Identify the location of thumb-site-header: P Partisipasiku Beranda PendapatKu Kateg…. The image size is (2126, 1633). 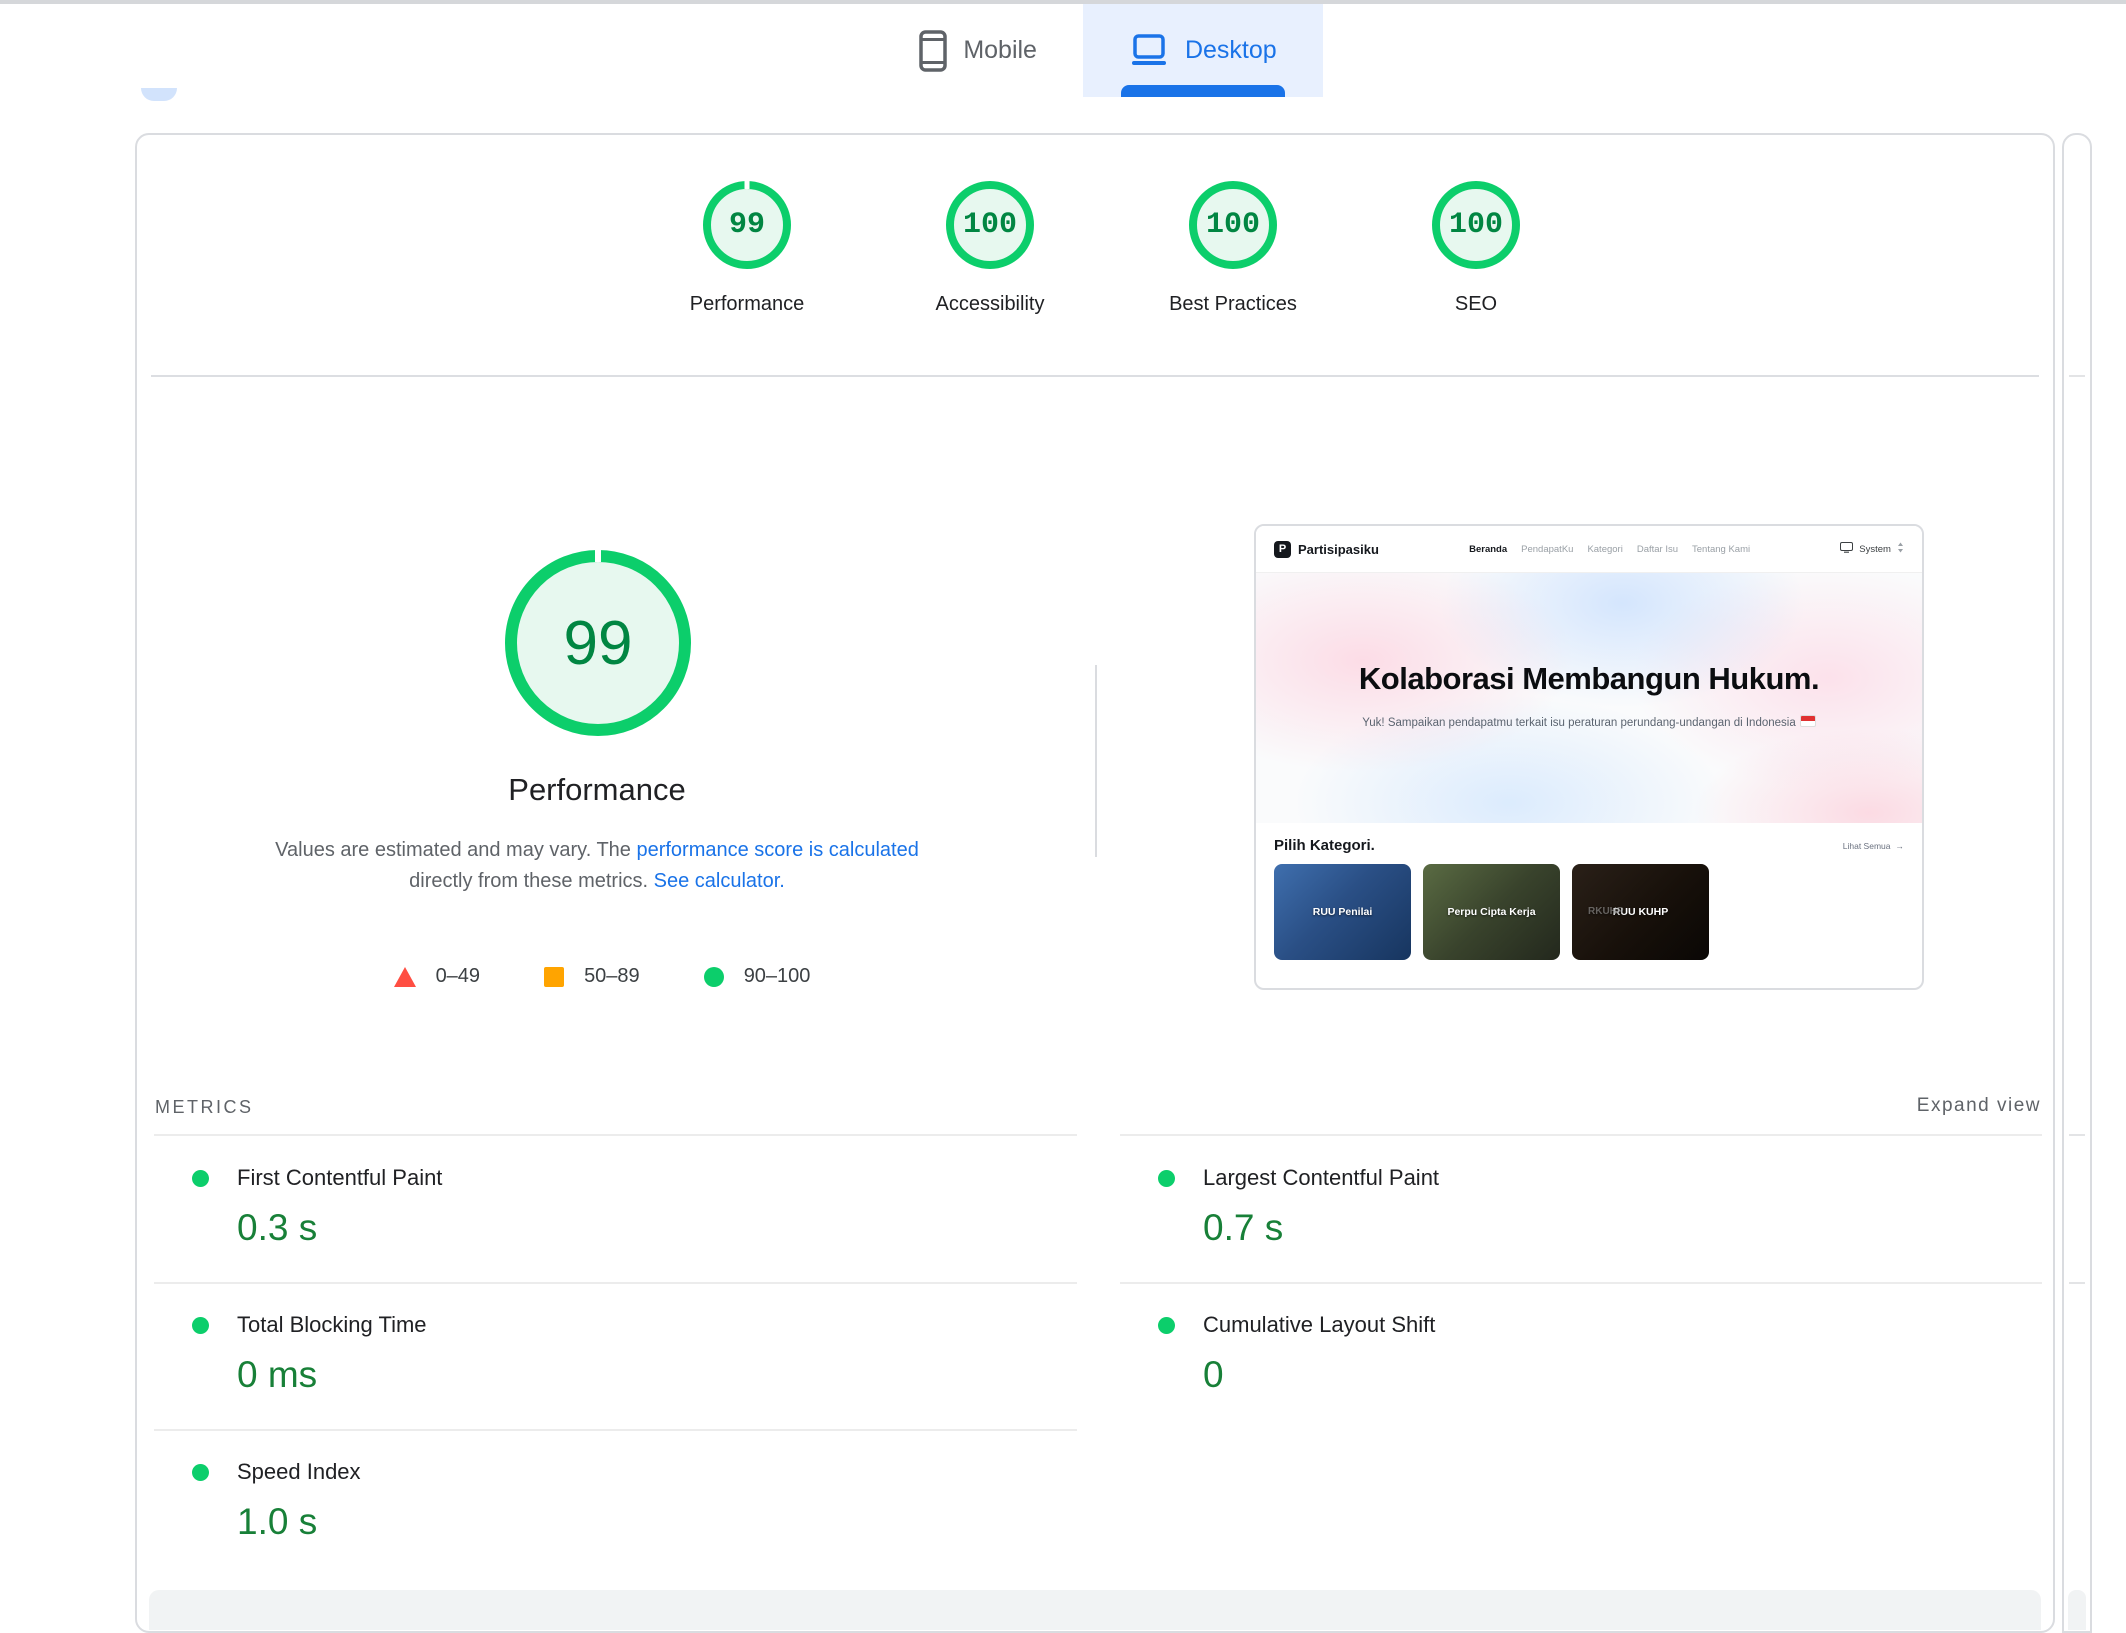
(1589, 549).